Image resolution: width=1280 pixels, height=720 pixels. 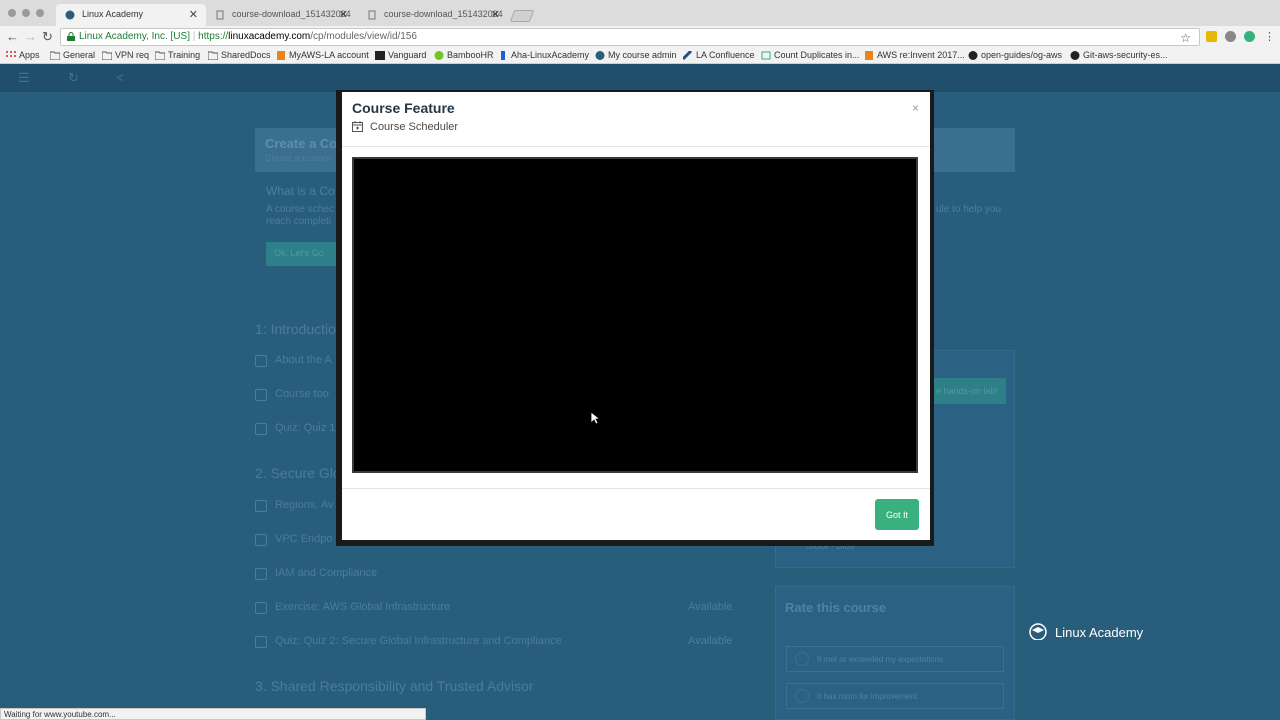 What do you see at coordinates (322, 55) in the screenshot?
I see `bookmark-link: MyAWS-LA account` at bounding box center [322, 55].